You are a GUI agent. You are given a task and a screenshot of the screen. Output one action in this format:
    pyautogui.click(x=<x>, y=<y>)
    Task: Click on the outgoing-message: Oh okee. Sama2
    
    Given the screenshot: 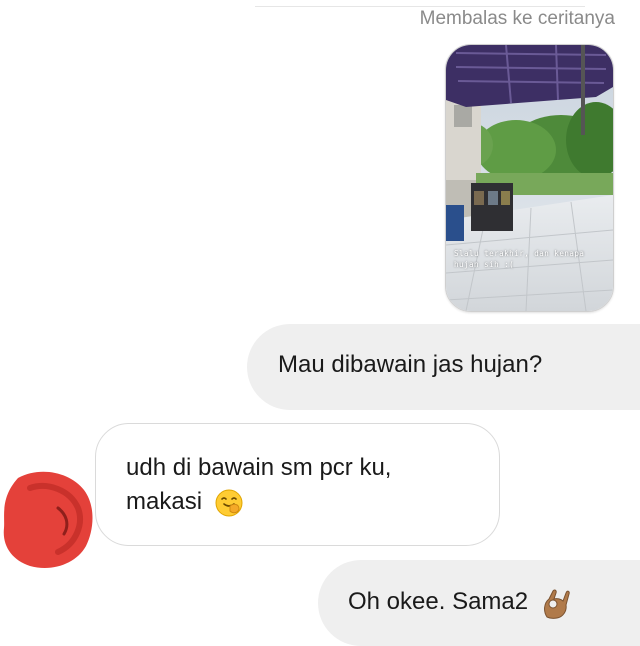 What is the action you would take?
    pyautogui.click(x=479, y=603)
    